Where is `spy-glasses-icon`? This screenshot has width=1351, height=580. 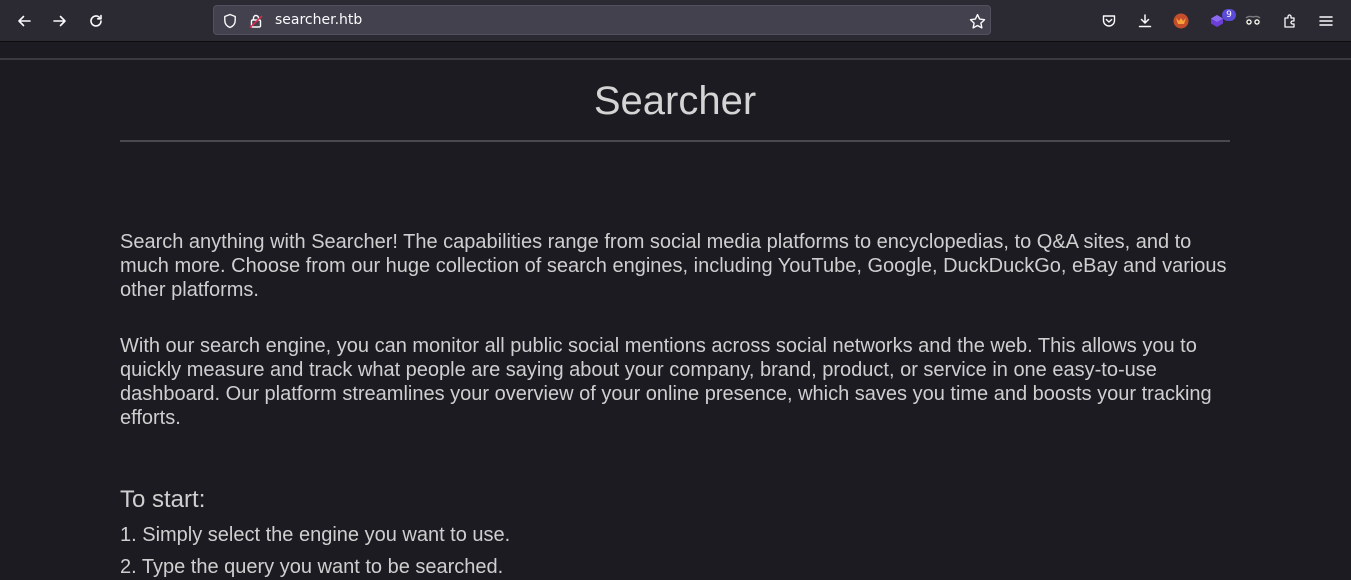
spy-glasses-icon is located at coordinates (1253, 21).